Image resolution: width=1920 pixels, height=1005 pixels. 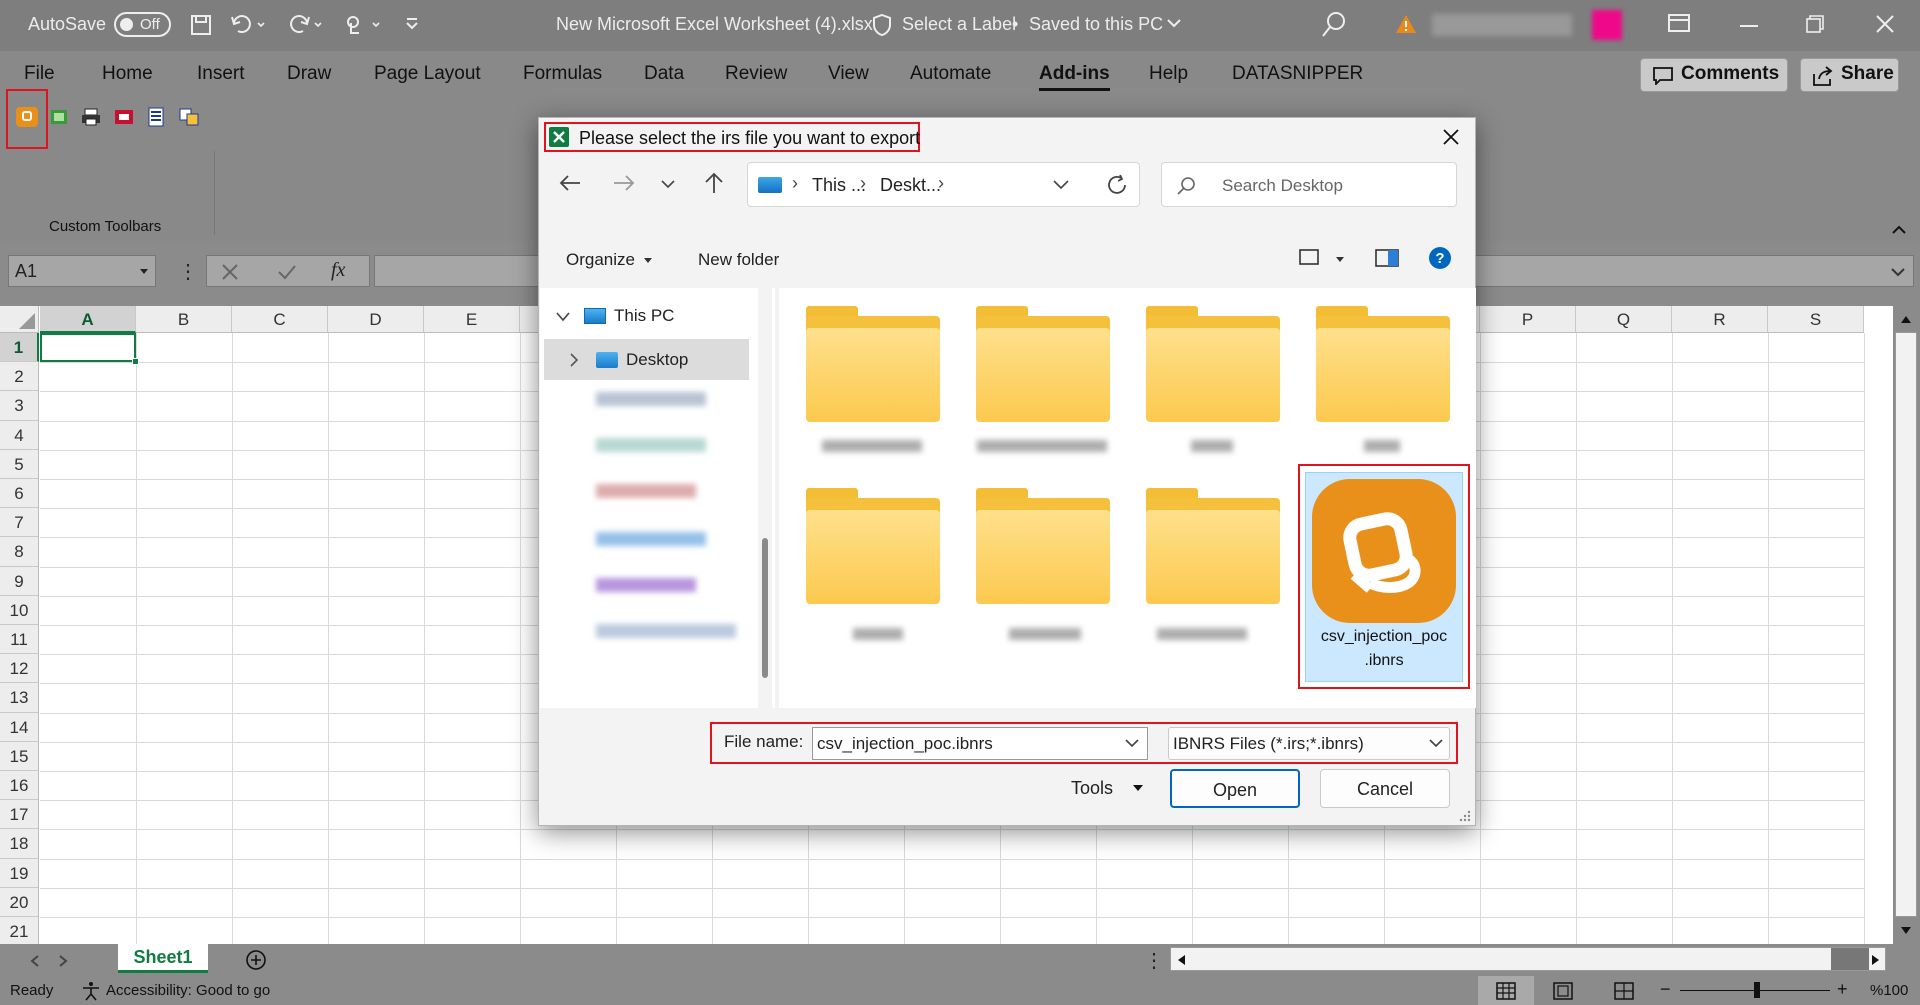 I want to click on column-header-q: Q, so click(x=1624, y=319).